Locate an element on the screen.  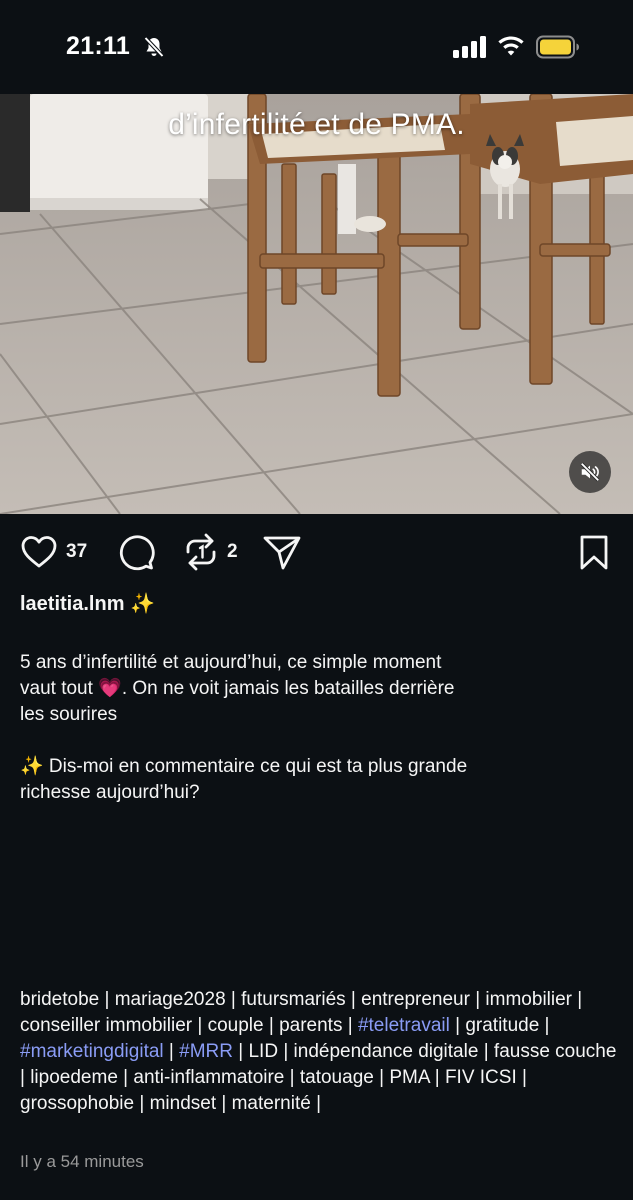
repost-icon is located at coordinates (201, 552).